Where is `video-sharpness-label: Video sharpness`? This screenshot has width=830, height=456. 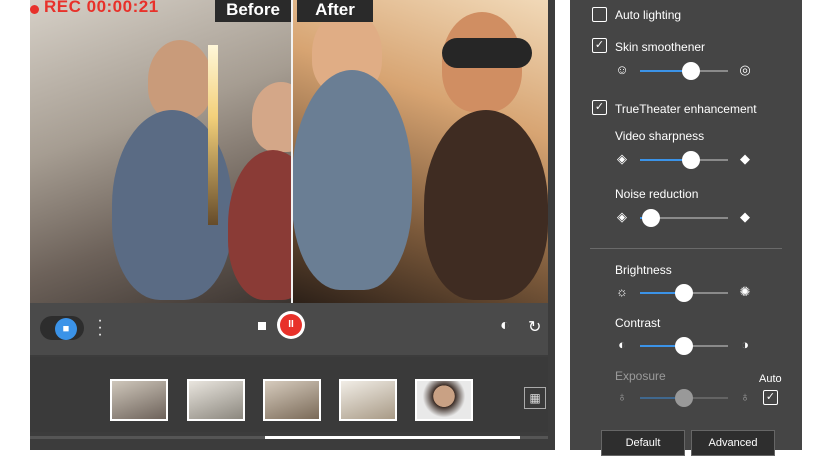 video-sharpness-label: Video sharpness is located at coordinates (660, 136).